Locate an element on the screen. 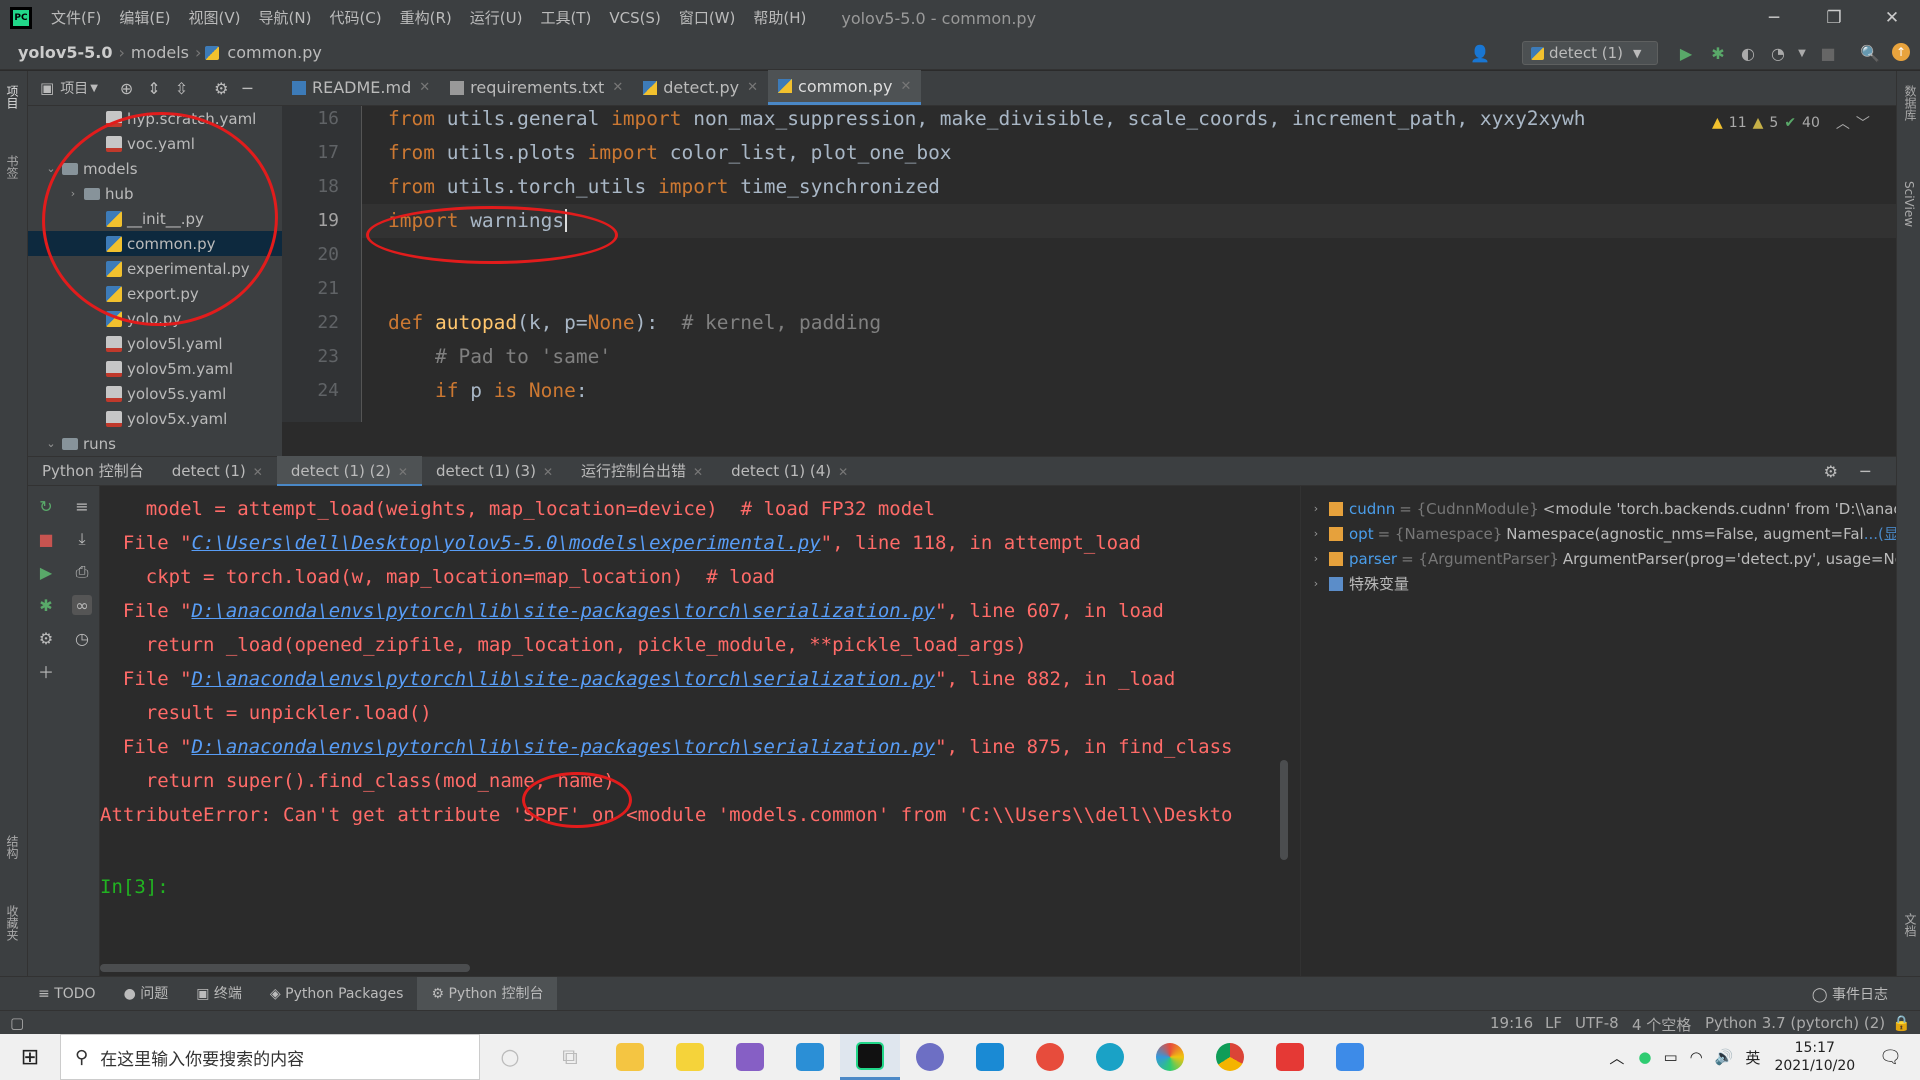 This screenshot has height=1080, width=1920. restore-icon: ❐ is located at coordinates (1834, 18).